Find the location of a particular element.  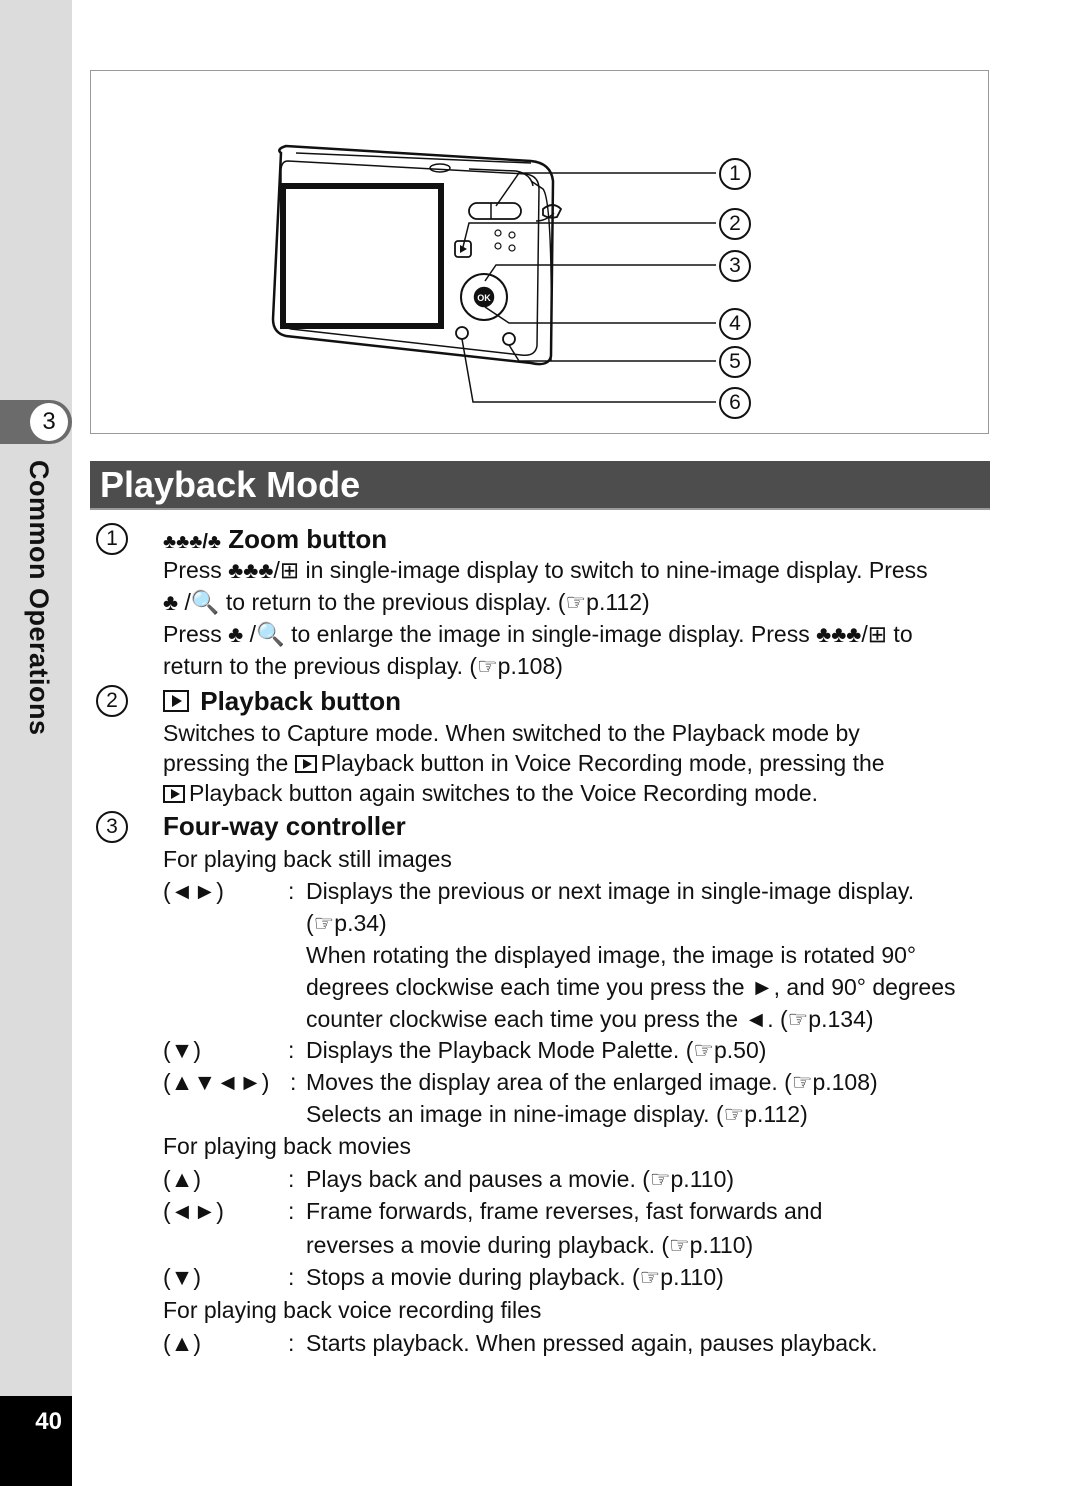

four-way-controller-heading: Four-way controller is located at coordinates (284, 826).